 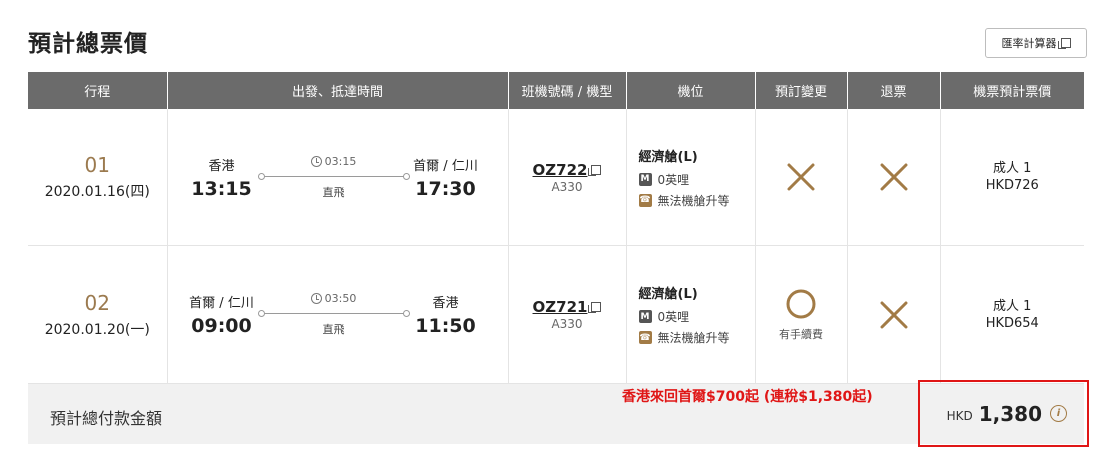 What do you see at coordinates (1012, 90) in the screenshot?
I see `col-price: 機票預計票價` at bounding box center [1012, 90].